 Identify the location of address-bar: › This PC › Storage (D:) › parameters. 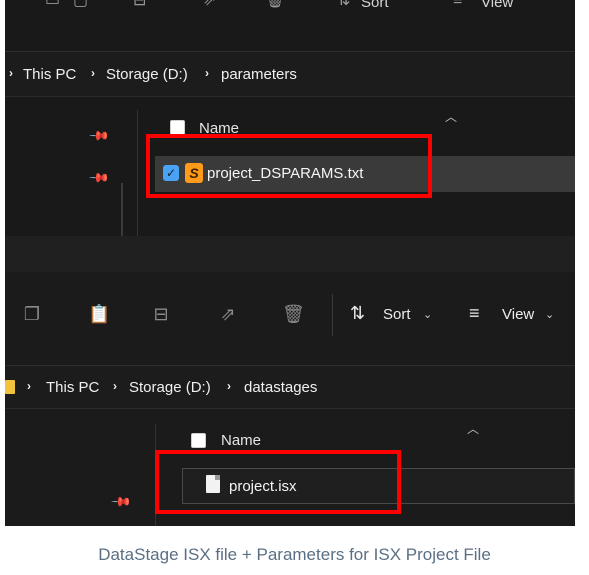
(290, 74).